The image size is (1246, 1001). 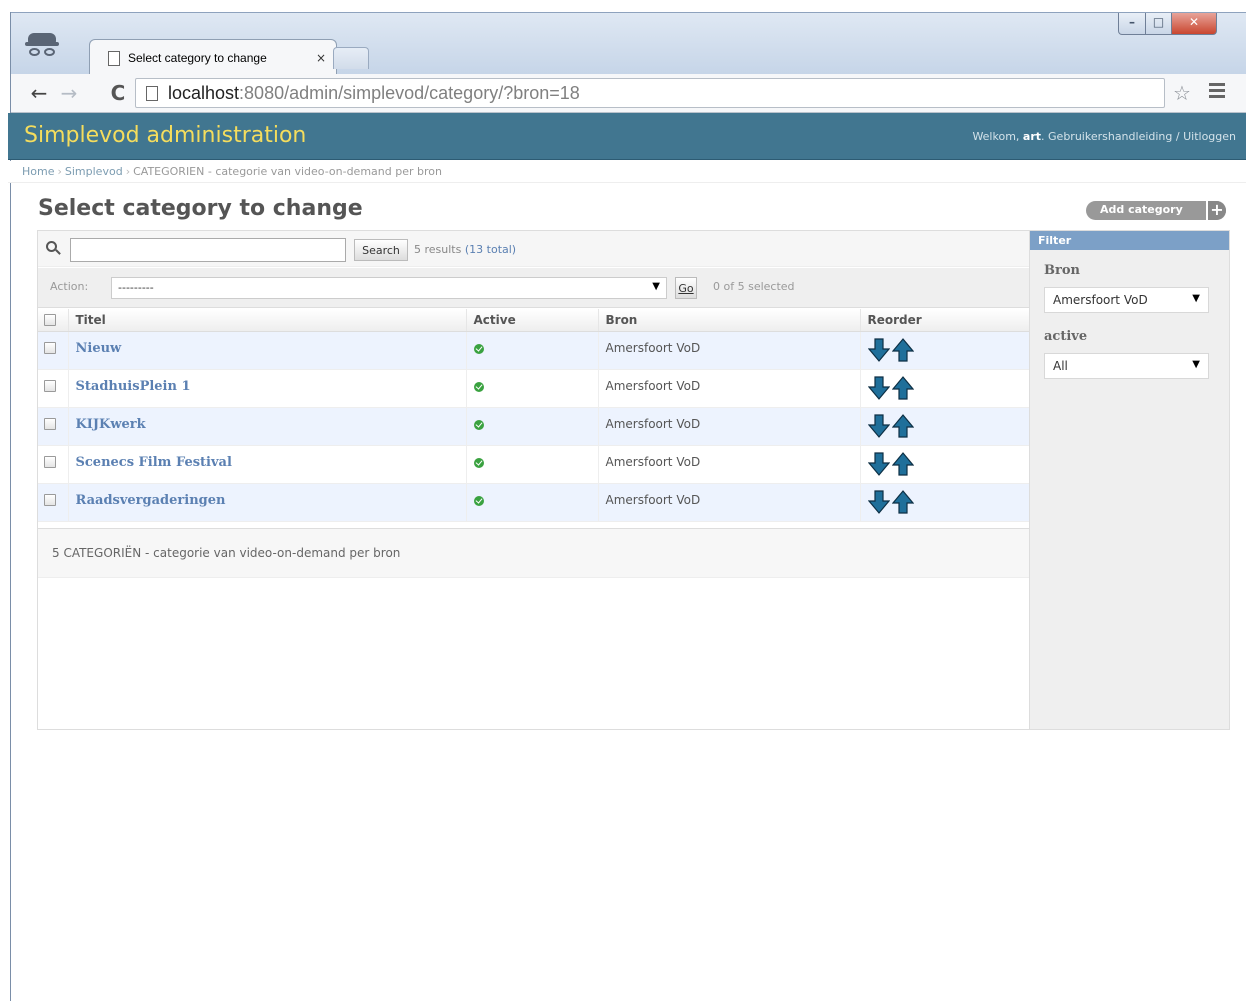 I want to click on results-text: 5 results, so click(x=438, y=249).